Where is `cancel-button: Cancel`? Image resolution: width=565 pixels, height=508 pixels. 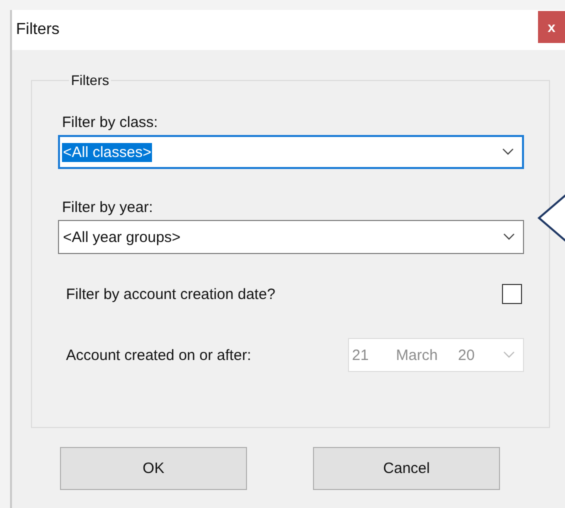 cancel-button: Cancel is located at coordinates (406, 468).